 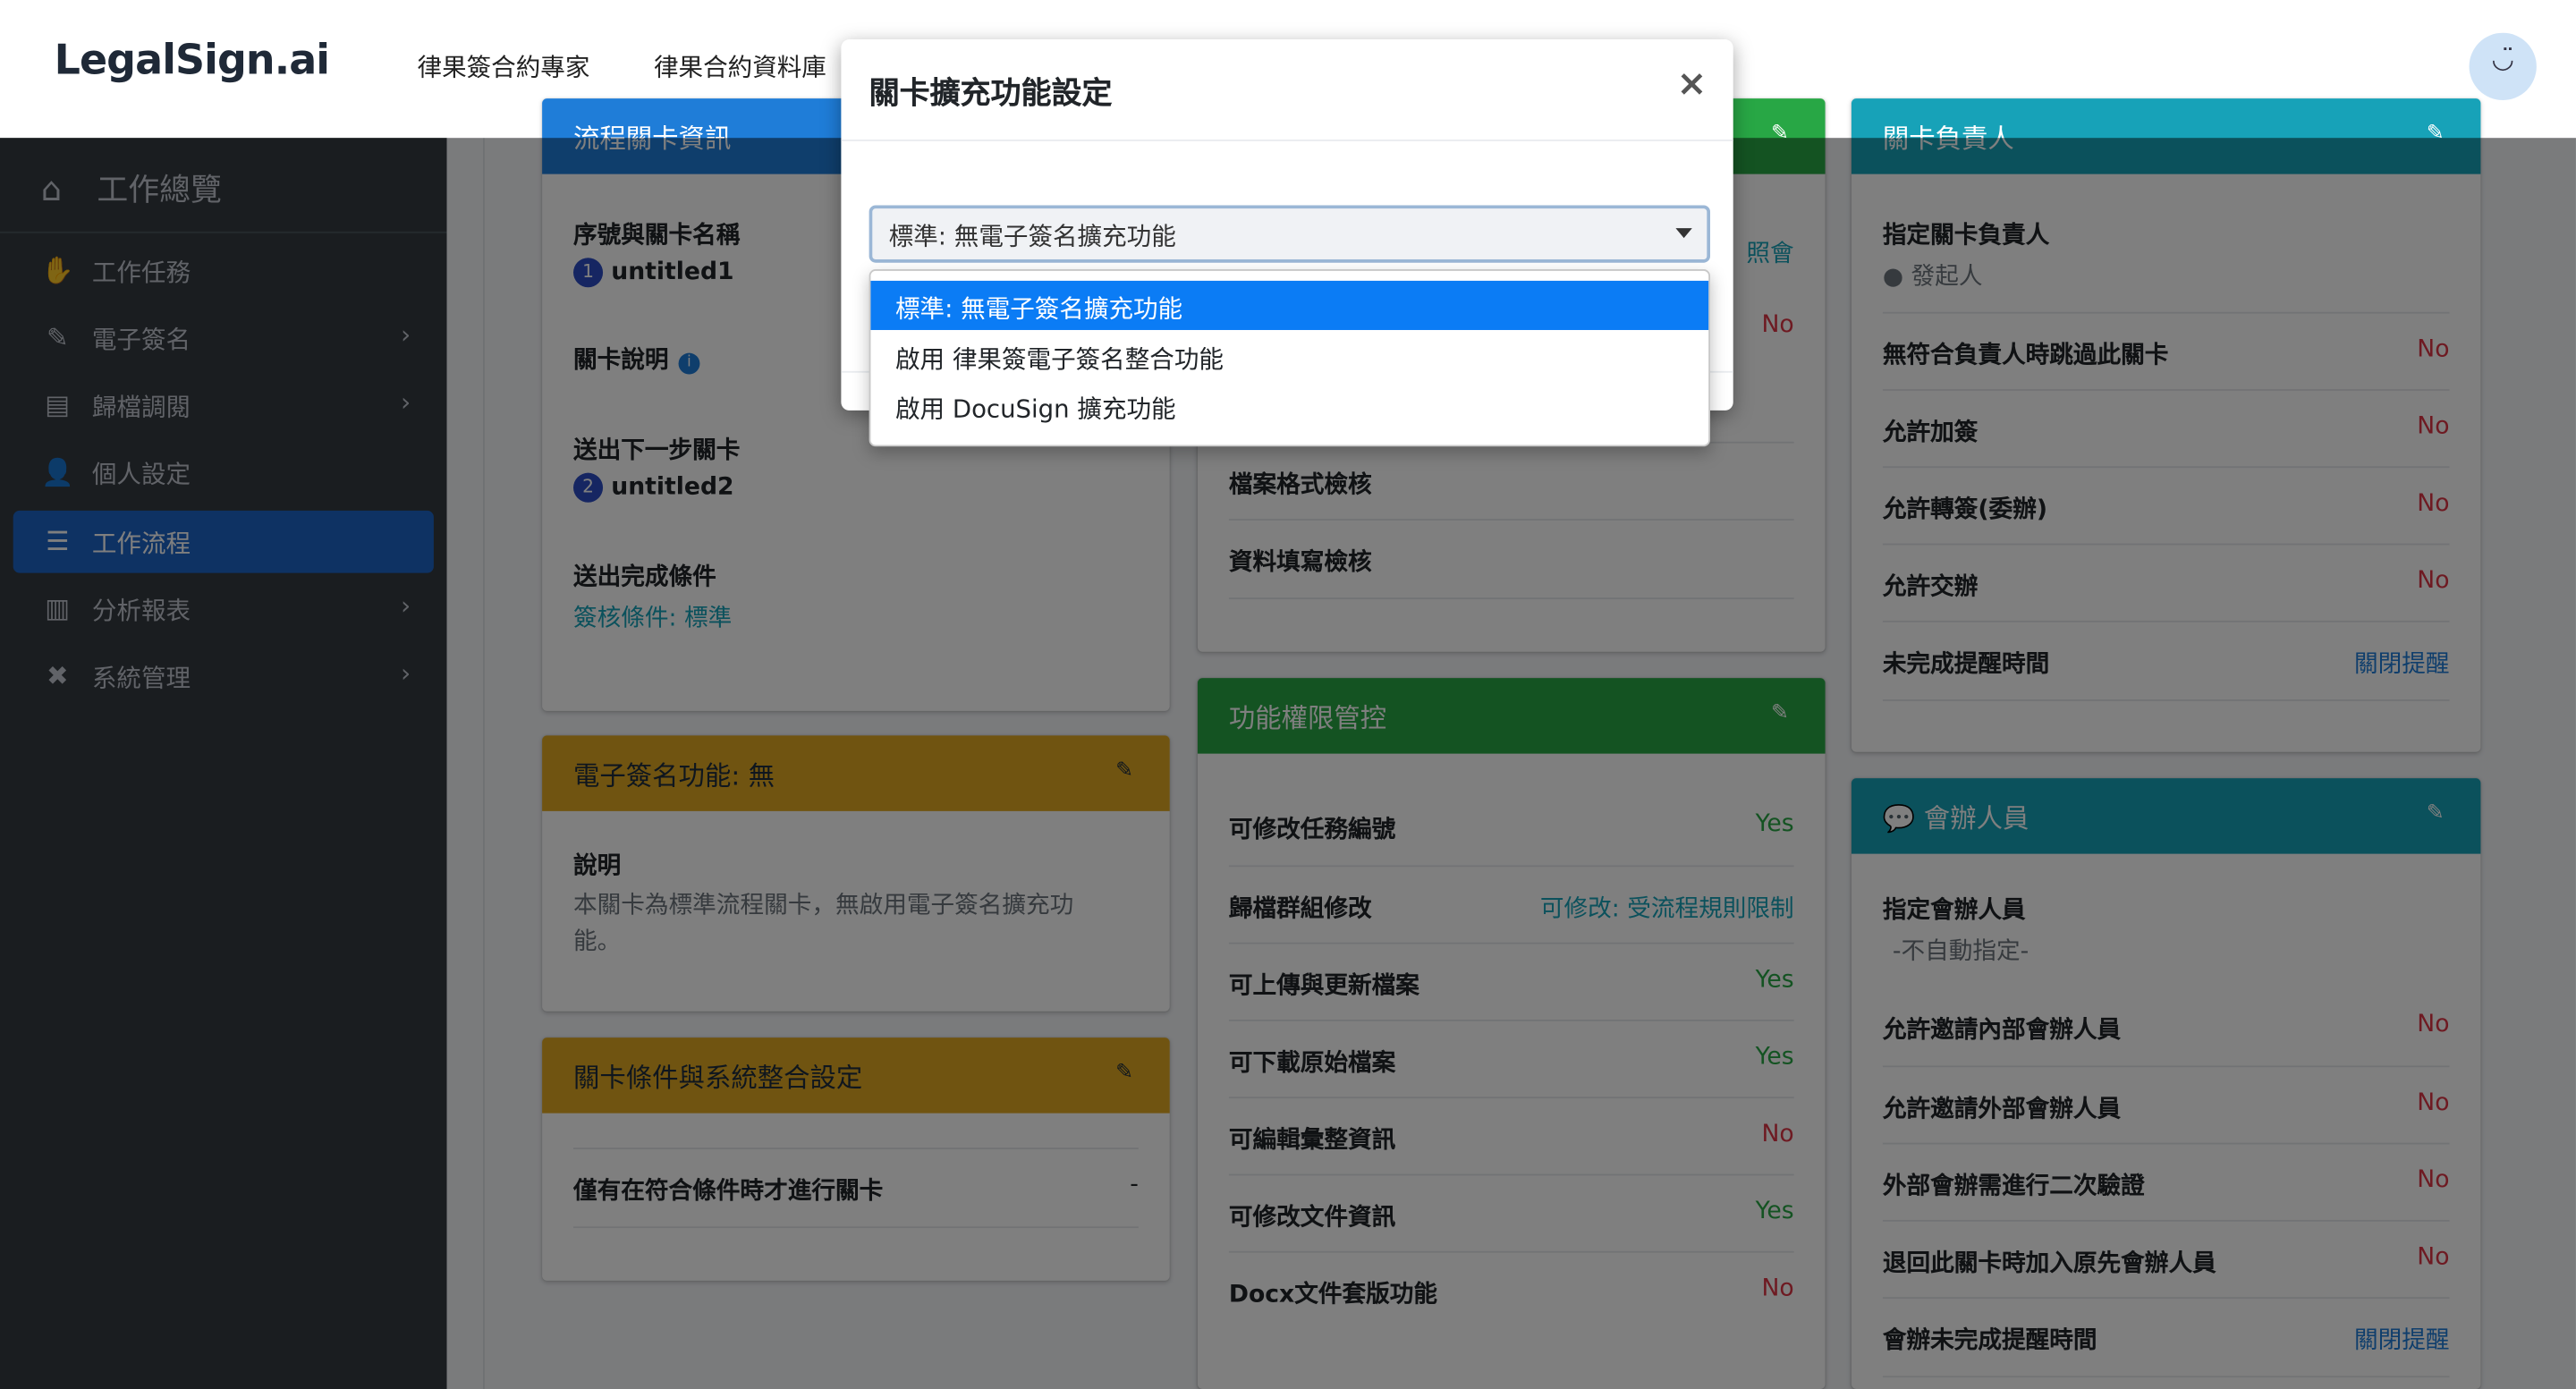 What do you see at coordinates (1039, 308) in the screenshot?
I see `option-label: 標準: 無電子簽名擴充功能` at bounding box center [1039, 308].